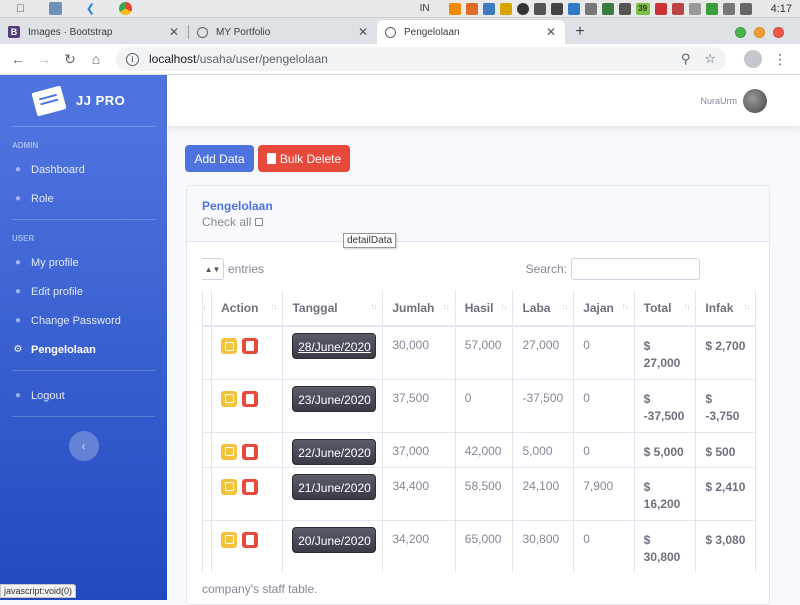  I want to click on sidebar-divider, so click(83, 370).